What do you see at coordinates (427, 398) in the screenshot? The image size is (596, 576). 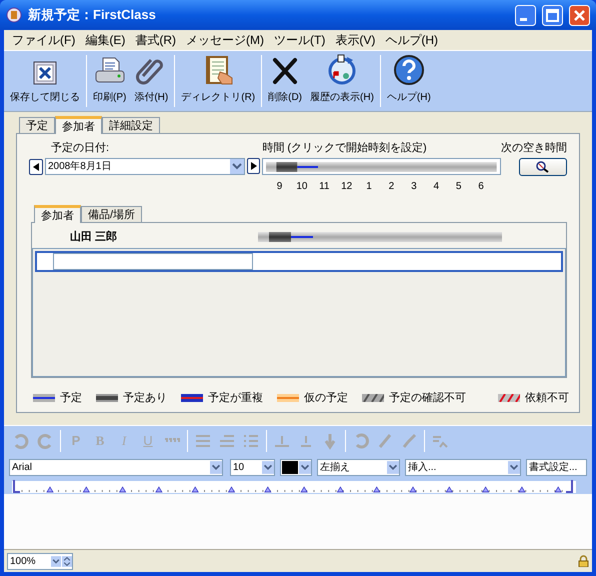 I see `legend-label: 予定の確認不可` at bounding box center [427, 398].